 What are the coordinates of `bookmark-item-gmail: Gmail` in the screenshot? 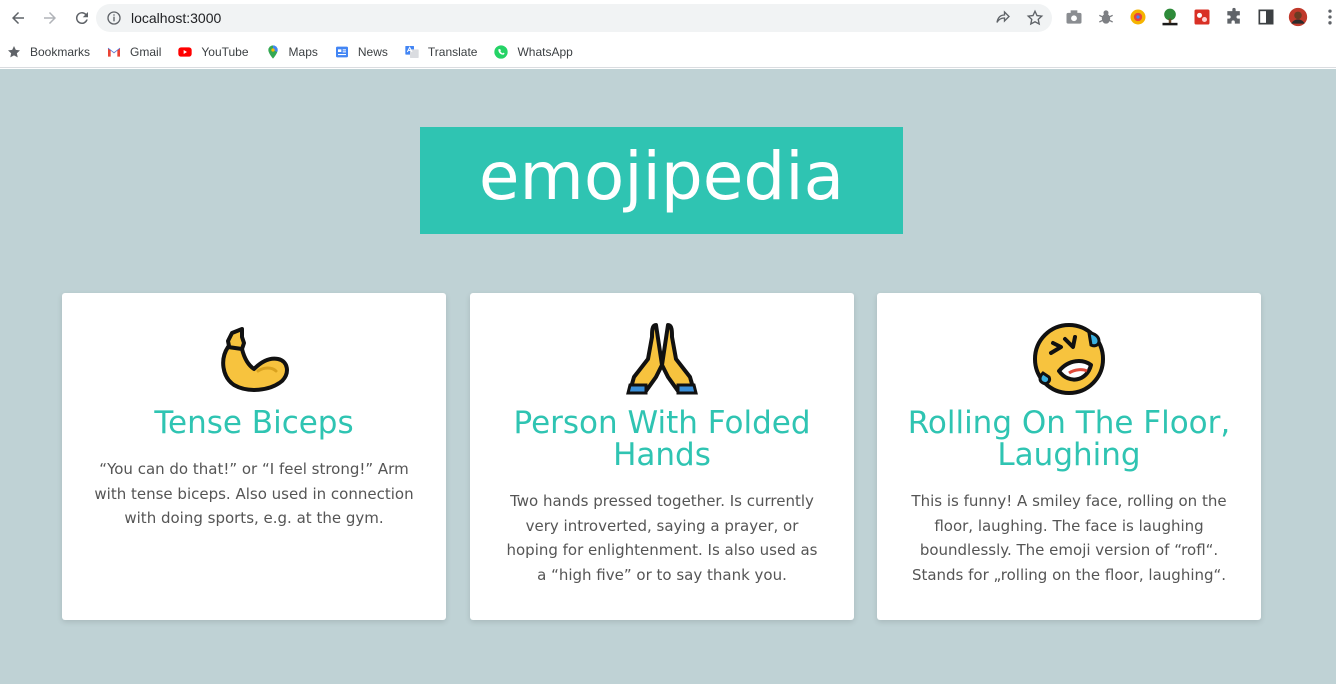 It's located at (133, 52).